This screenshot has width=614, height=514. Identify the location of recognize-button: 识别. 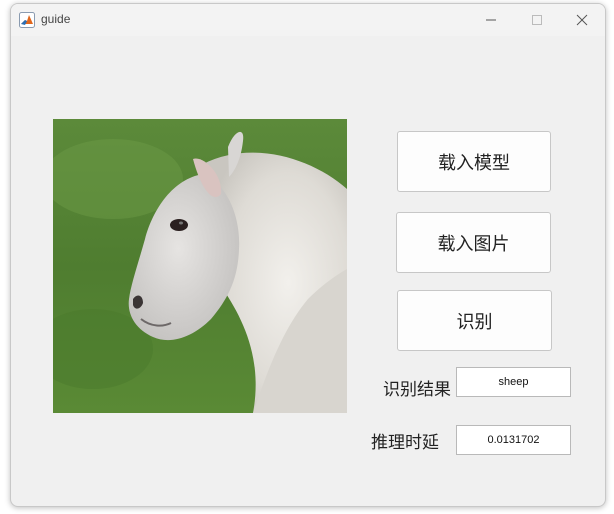
(474, 320).